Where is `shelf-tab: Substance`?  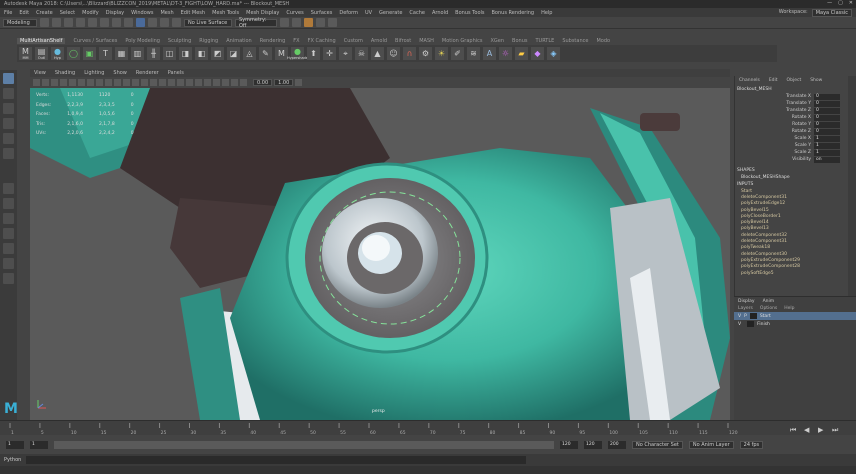 shelf-tab: Substance is located at coordinates (575, 41).